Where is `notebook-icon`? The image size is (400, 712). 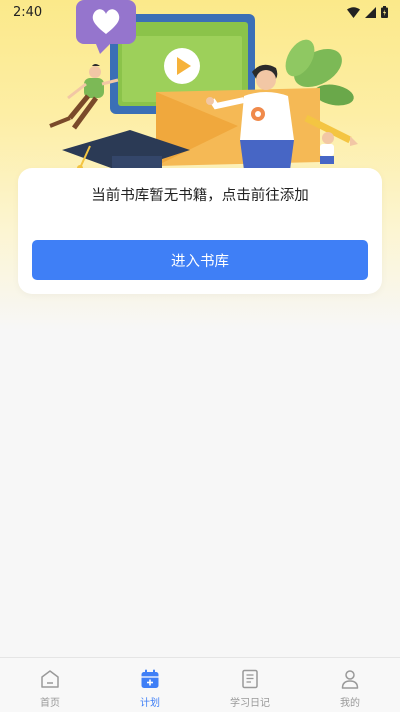
notebook-icon is located at coordinates (250, 679).